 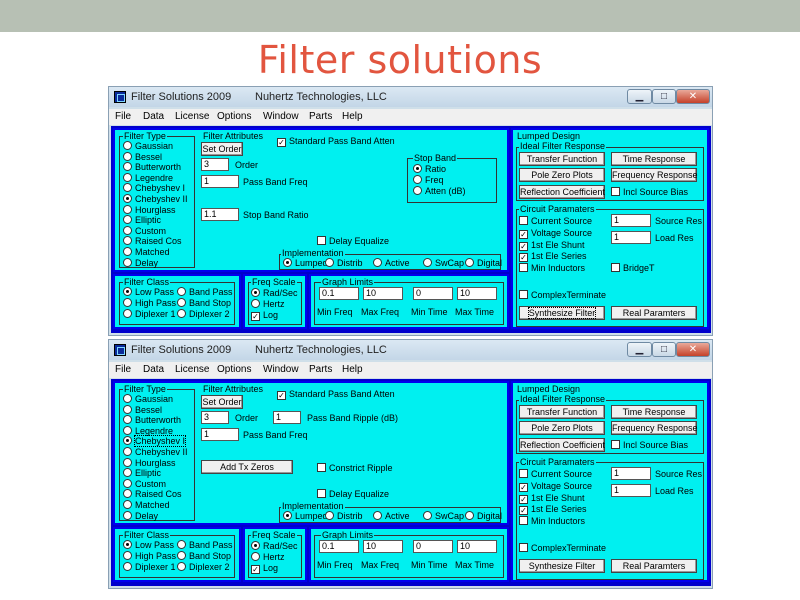 I want to click on filter-class-diplexer-1-radio: Diplexer 1, so click(x=149, y=314).